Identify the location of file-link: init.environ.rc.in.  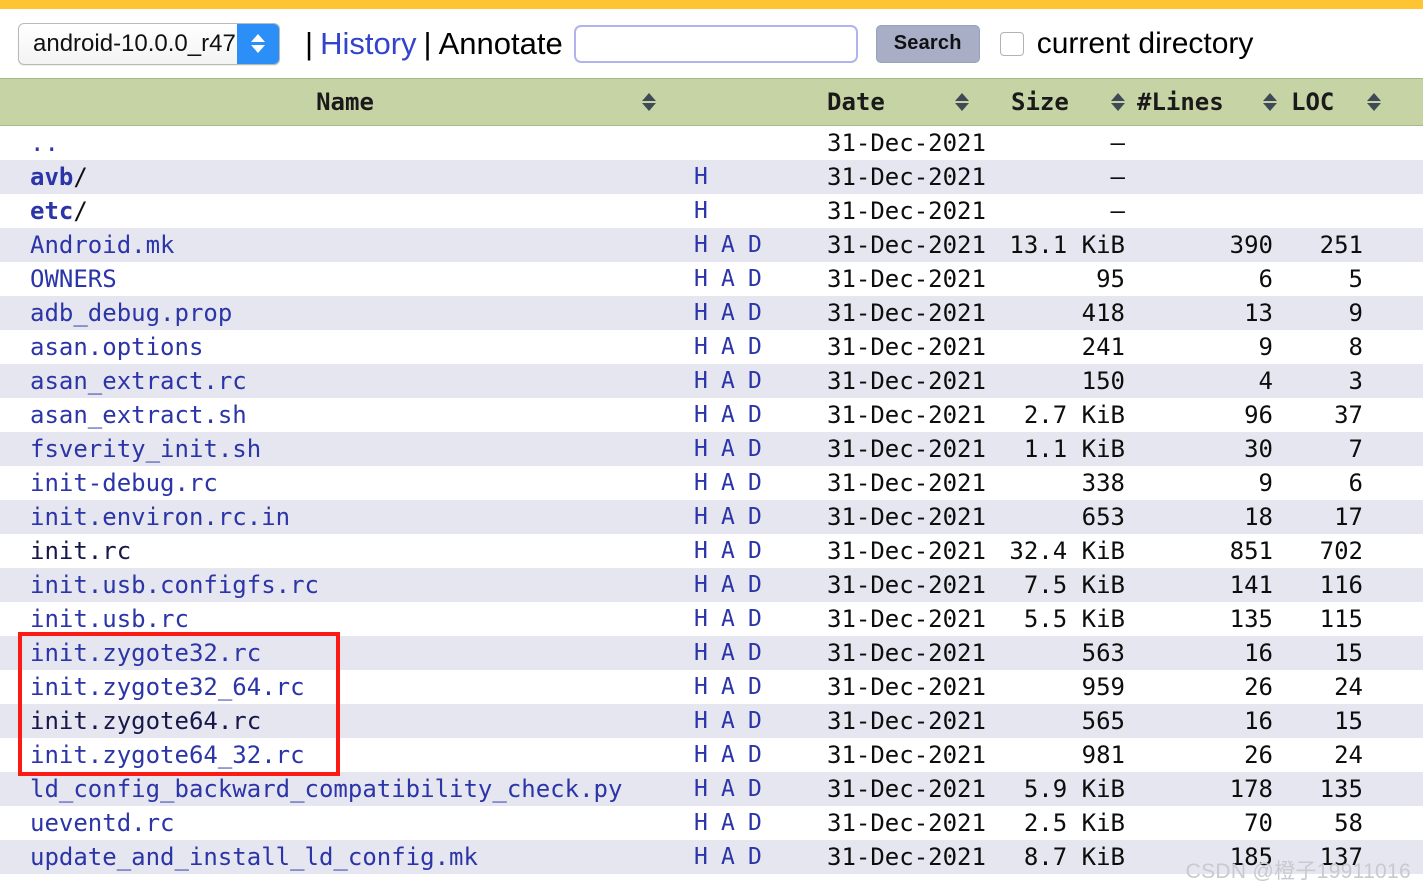
(160, 517).